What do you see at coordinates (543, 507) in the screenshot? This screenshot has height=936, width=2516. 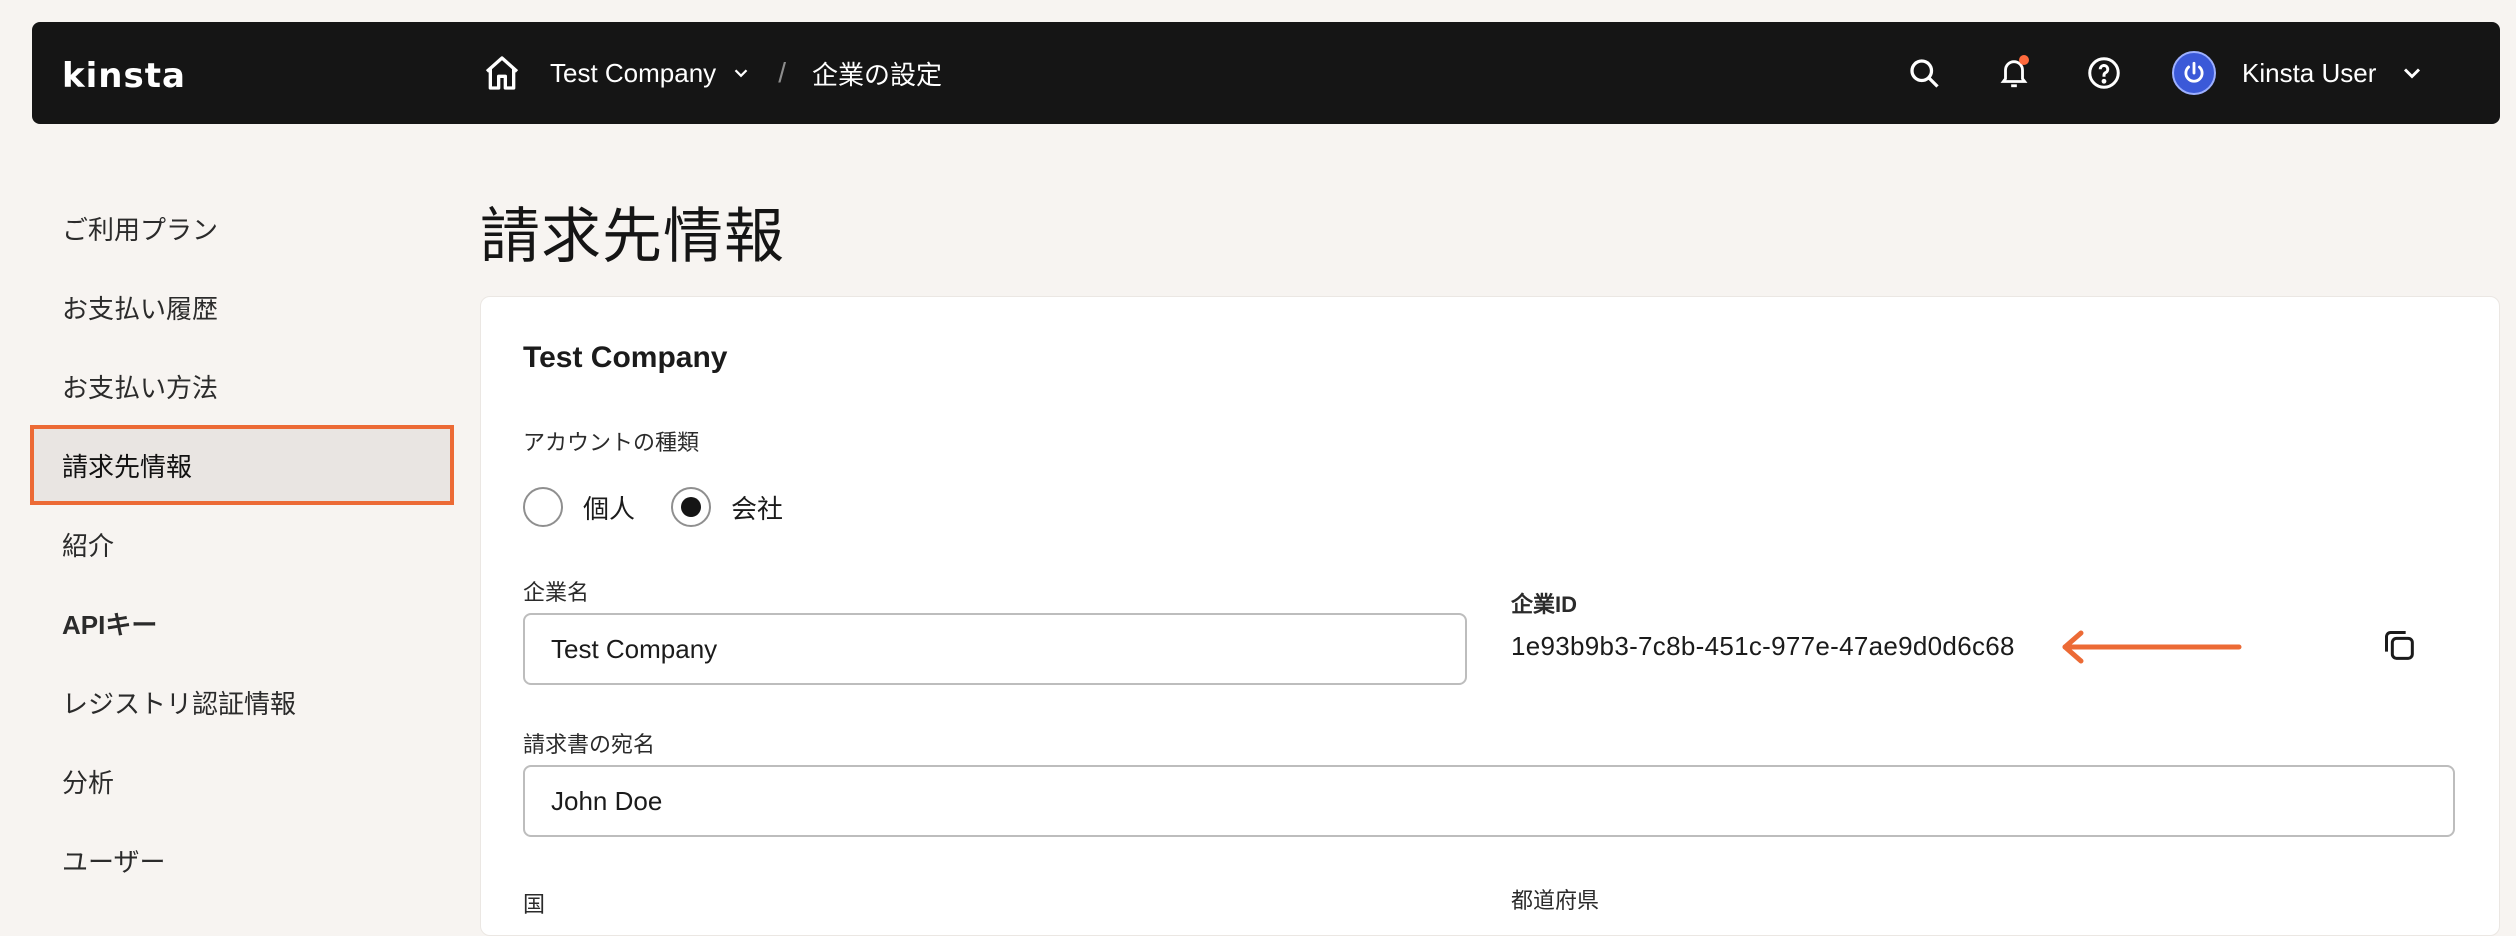 I see `account-type-individual-radio` at bounding box center [543, 507].